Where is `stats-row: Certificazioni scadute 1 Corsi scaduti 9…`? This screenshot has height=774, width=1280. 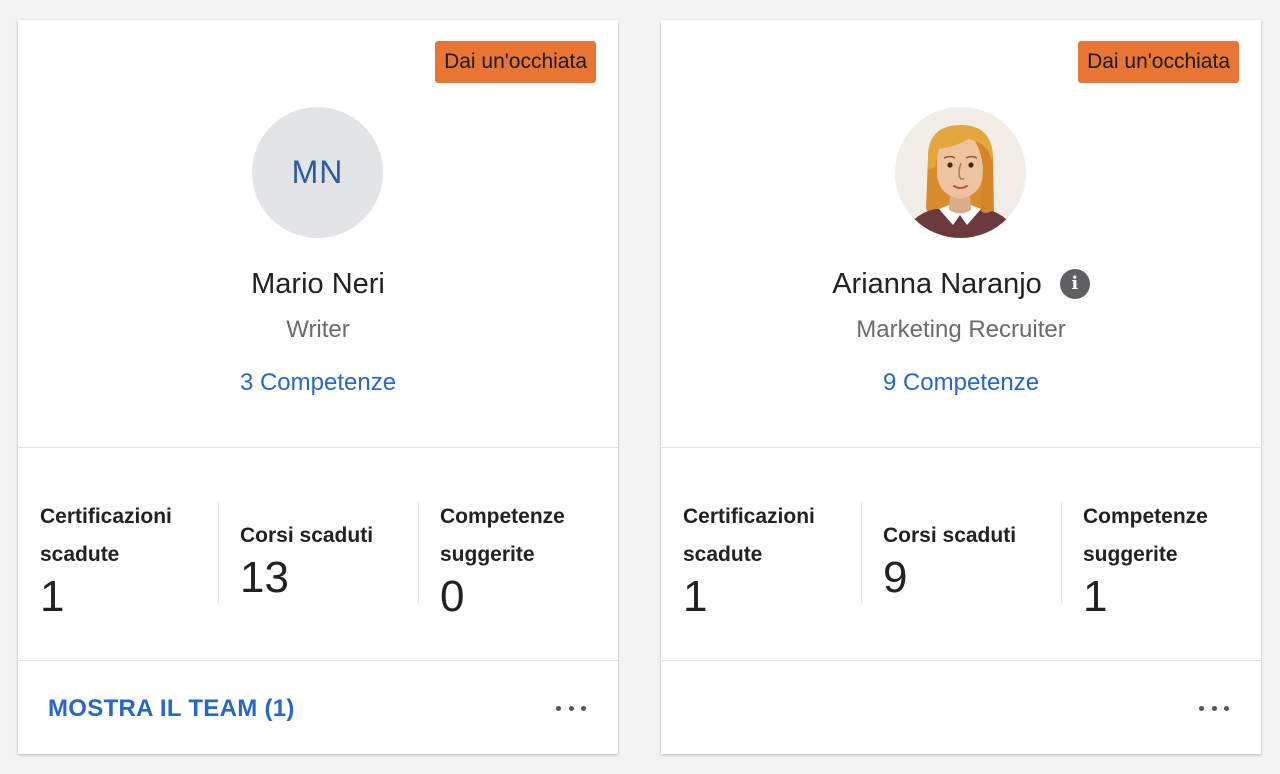 stats-row: Certificazioni scadute 1 Corsi scaduti 9… is located at coordinates (961, 554).